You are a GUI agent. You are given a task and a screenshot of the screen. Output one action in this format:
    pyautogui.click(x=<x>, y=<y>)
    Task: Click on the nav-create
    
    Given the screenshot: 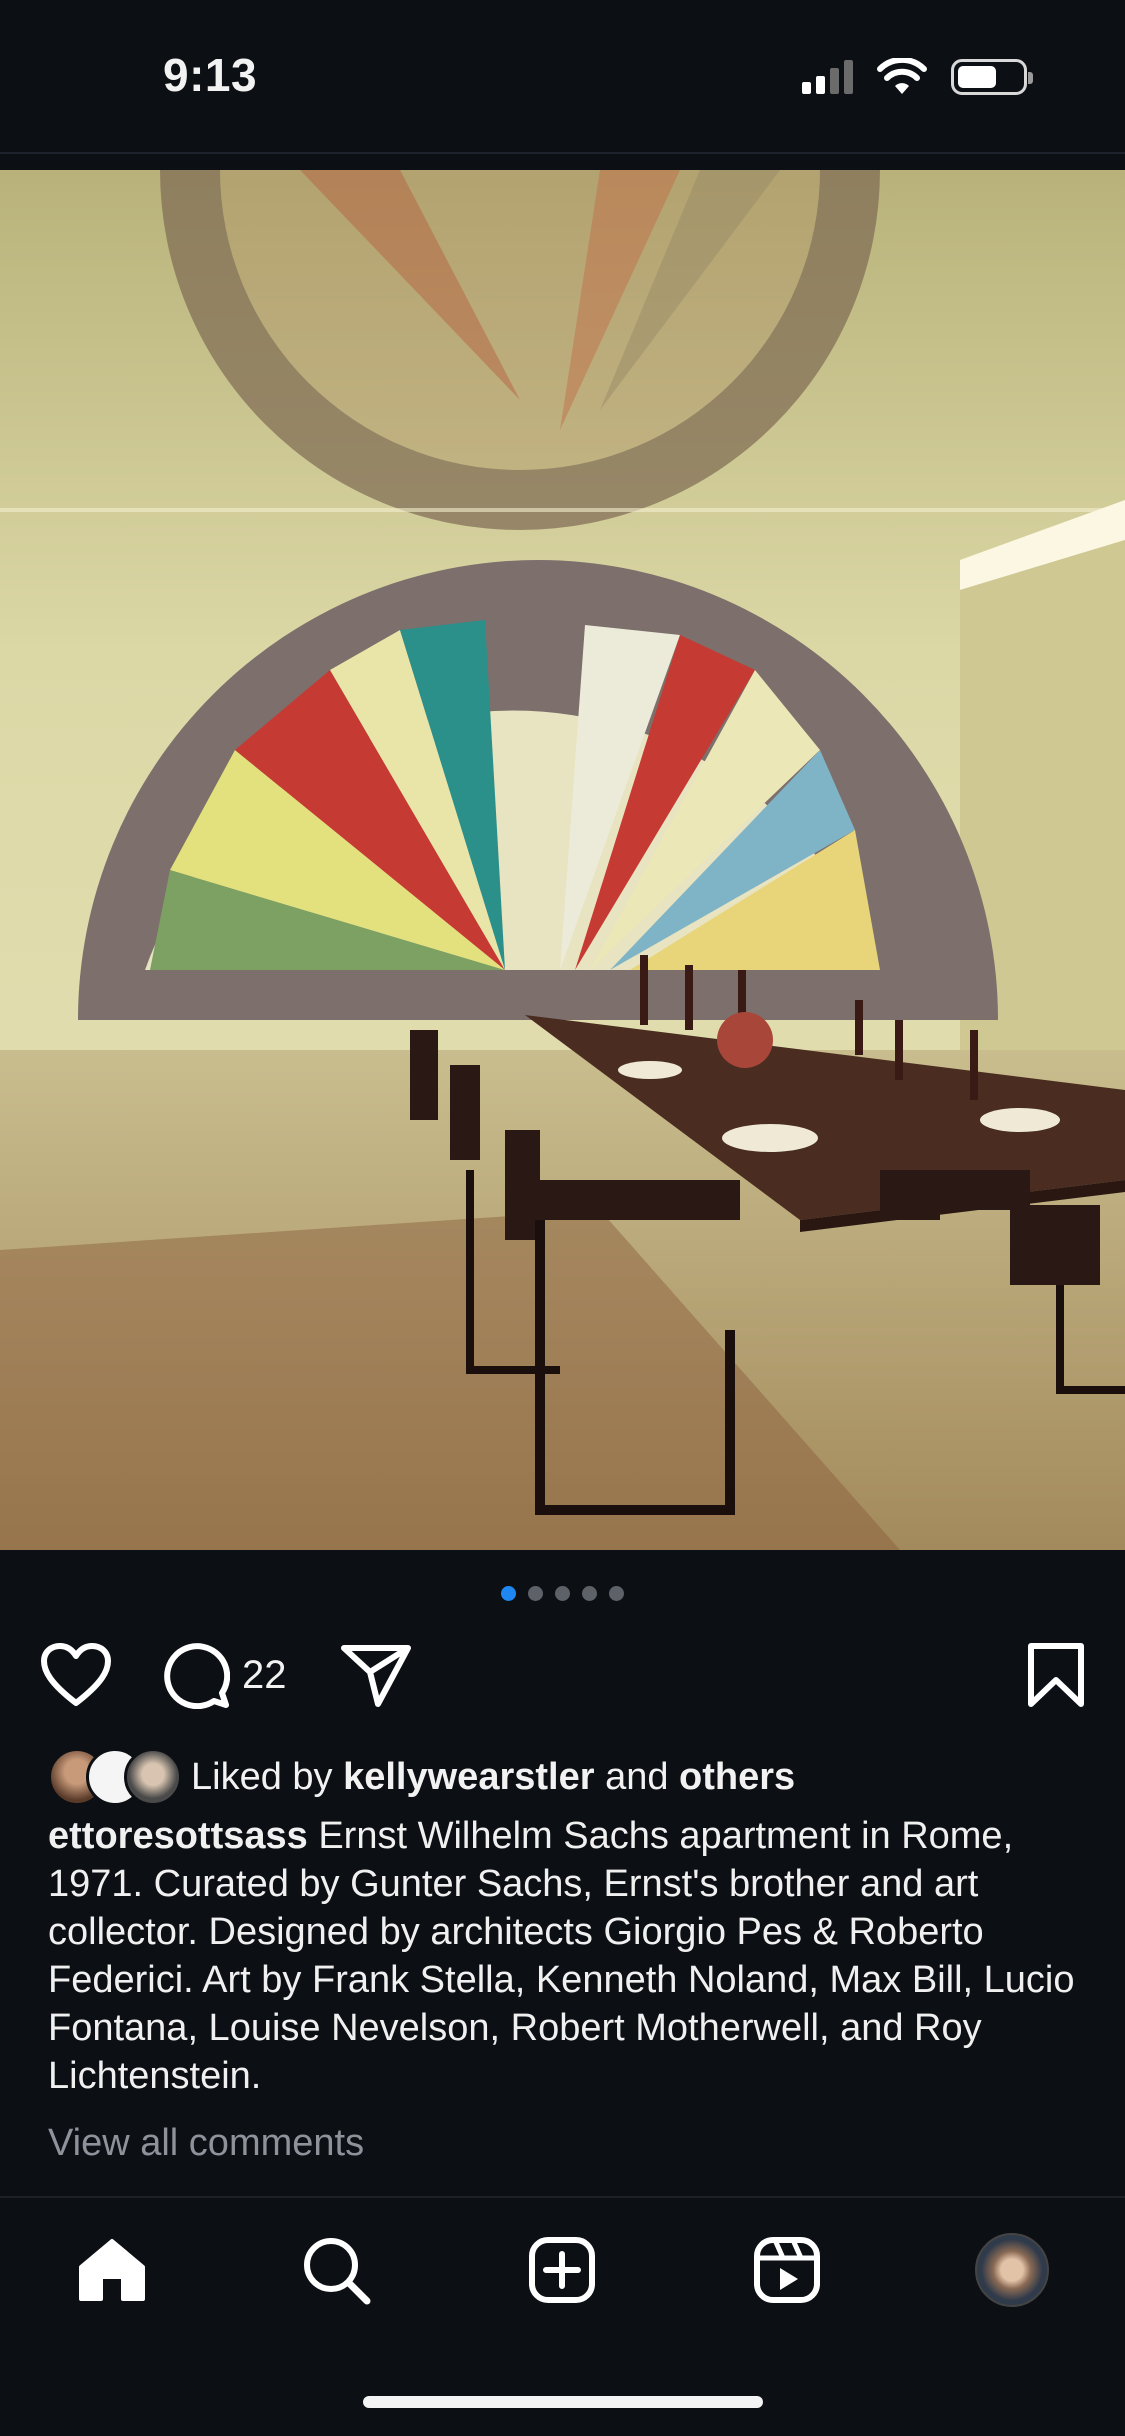 What is the action you would take?
    pyautogui.click(x=562, y=2270)
    